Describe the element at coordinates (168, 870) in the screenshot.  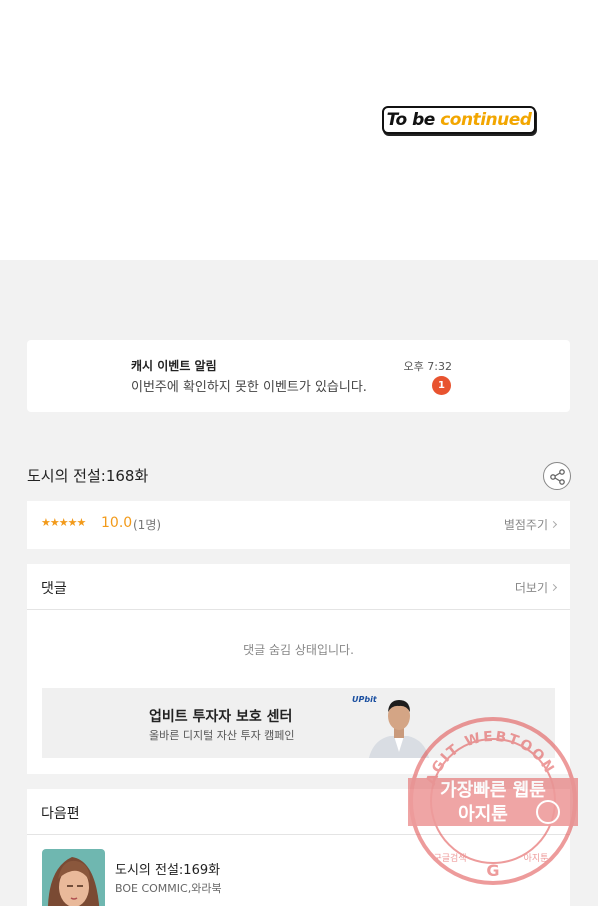
I see `next-episode-title: 도시의 전설:169화` at that location.